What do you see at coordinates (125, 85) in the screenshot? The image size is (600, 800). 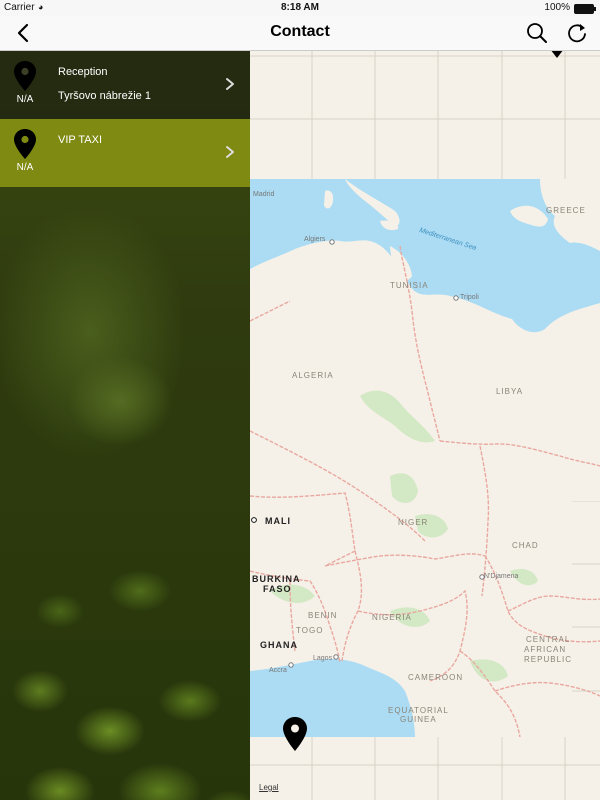 I see `contact-item-reception: N/A Reception Tyršovo nábrežie 1` at bounding box center [125, 85].